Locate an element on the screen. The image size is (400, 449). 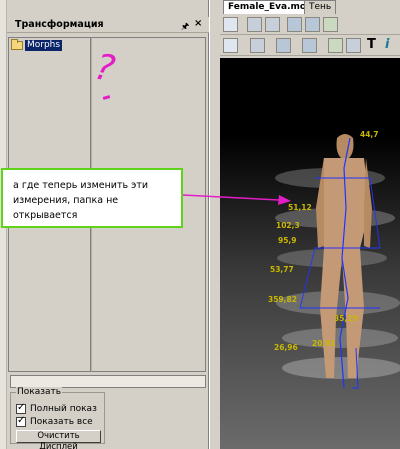
splitter is located at coordinates (214, 224).